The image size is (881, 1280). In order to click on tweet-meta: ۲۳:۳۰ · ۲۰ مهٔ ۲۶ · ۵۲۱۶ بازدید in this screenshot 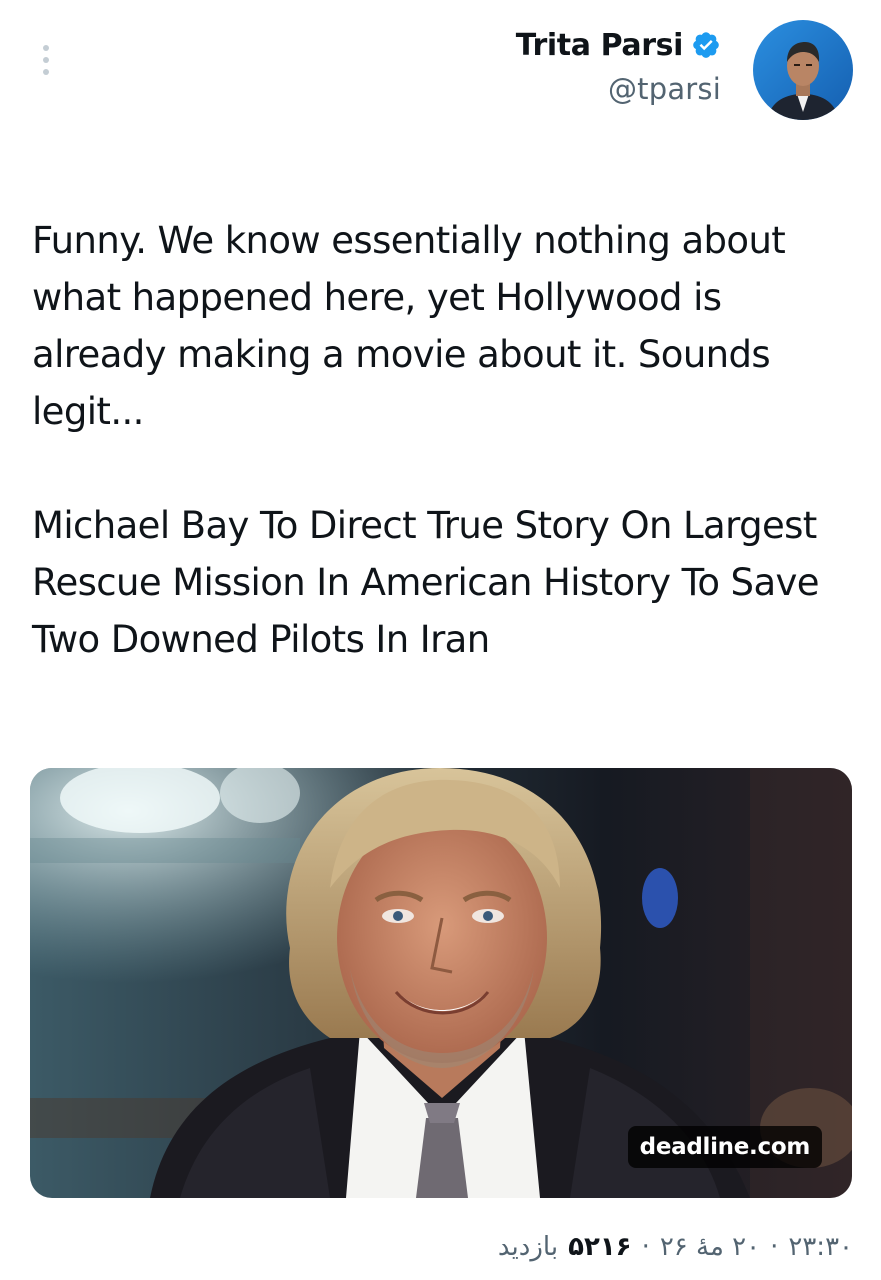, I will do `click(675, 1247)`.